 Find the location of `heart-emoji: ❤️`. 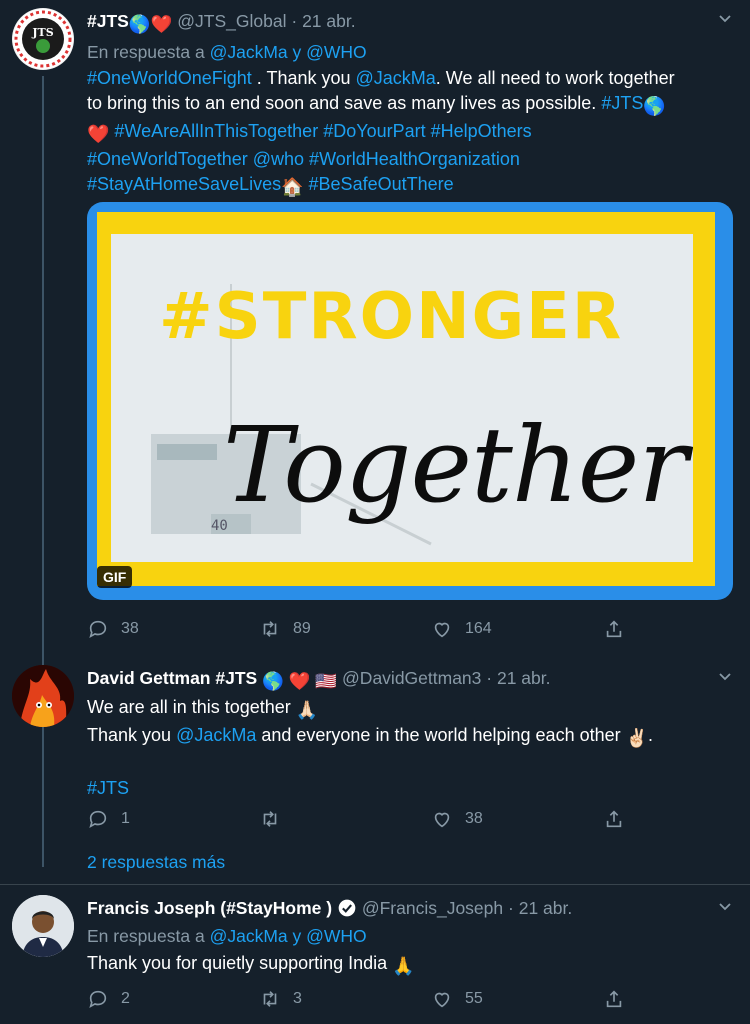

heart-emoji: ❤️ is located at coordinates (98, 134).